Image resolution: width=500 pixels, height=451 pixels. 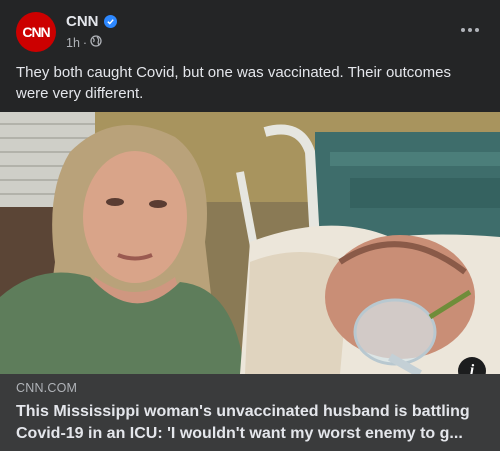 I want to click on verified-badge-icon, so click(x=110, y=21).